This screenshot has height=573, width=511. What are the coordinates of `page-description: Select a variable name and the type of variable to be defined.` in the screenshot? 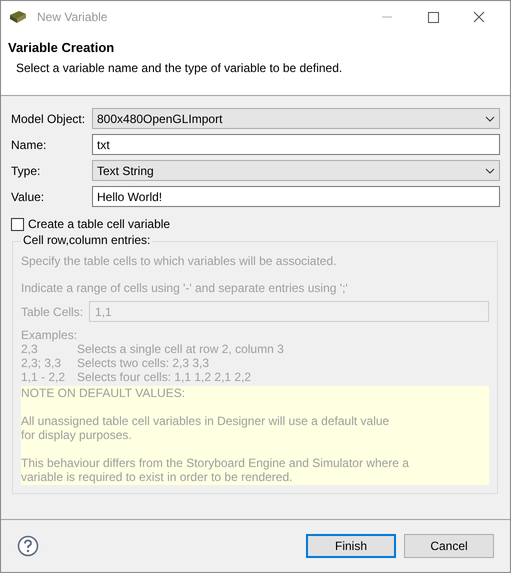 It's located at (179, 68).